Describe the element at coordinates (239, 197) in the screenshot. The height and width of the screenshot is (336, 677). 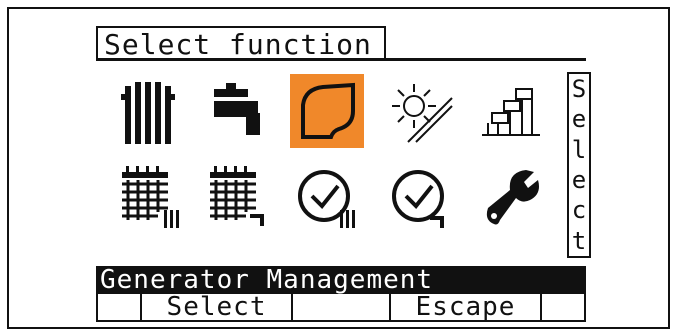
I see `calendar-tap-icon` at that location.